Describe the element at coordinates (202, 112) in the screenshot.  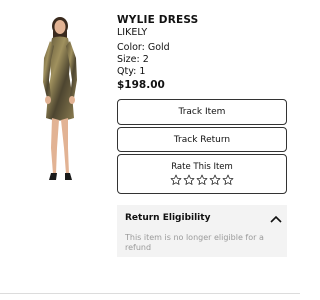
I see `track-item-button: Track Item` at that location.